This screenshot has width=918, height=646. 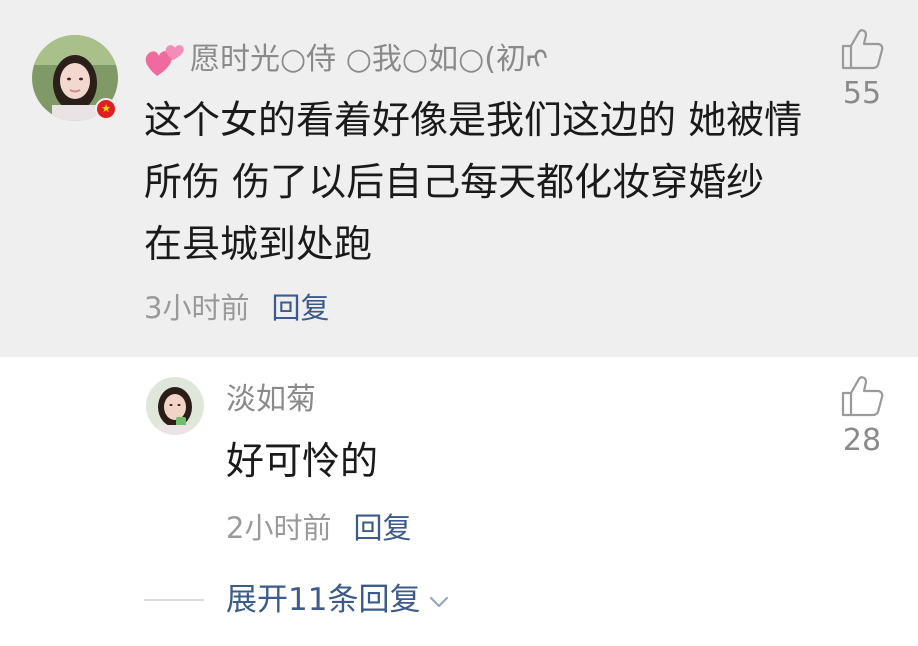 What do you see at coordinates (369, 60) in the screenshot?
I see `main-comment-username: 愿时光○侍 ○我○如○(初ᡢ` at bounding box center [369, 60].